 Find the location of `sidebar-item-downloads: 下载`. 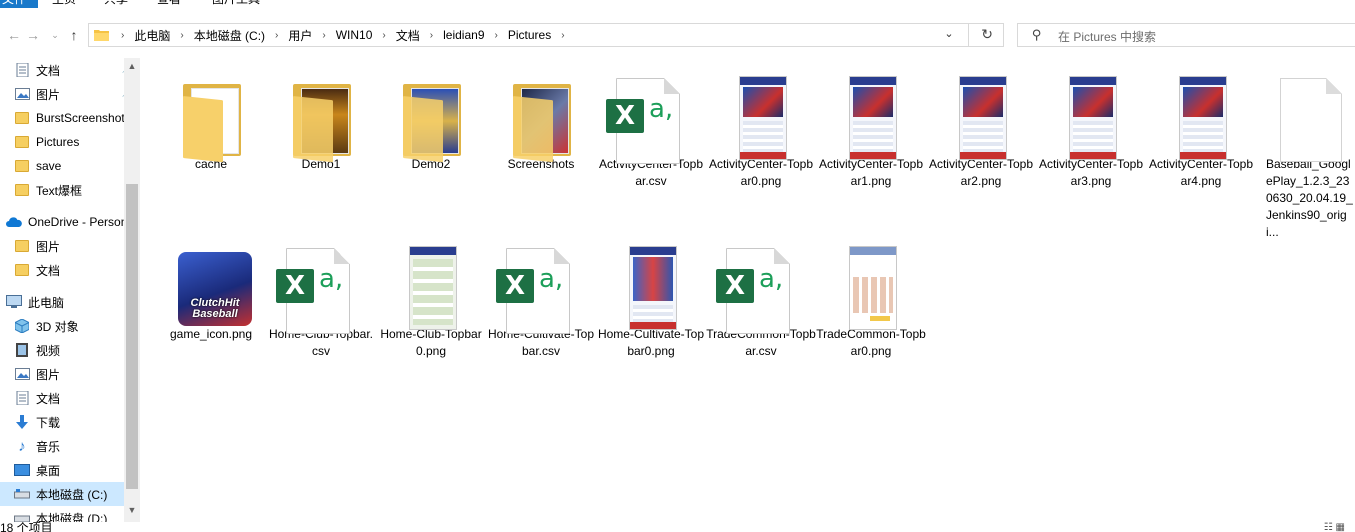

sidebar-item-downloads: 下载 is located at coordinates (69, 422).